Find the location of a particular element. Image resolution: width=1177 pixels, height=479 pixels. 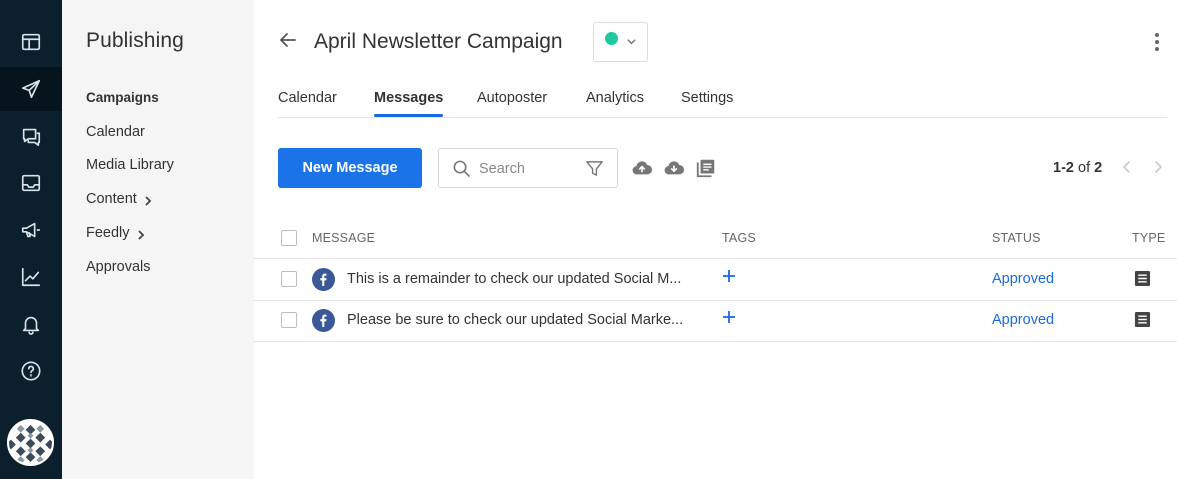

notifications-bell-icon is located at coordinates (31, 324).